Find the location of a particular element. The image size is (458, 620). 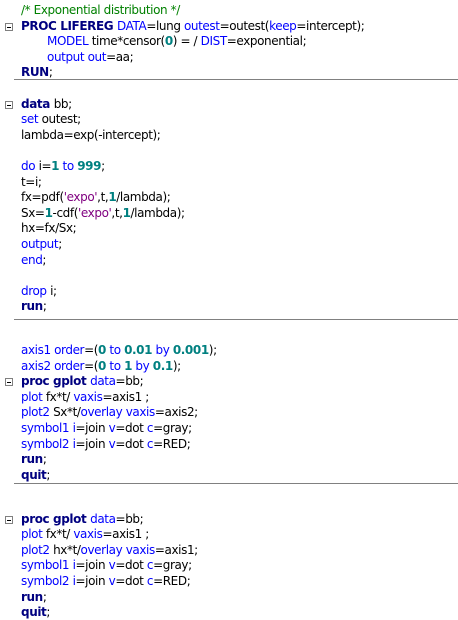

code-token-txt: outest; is located at coordinates (61, 119).